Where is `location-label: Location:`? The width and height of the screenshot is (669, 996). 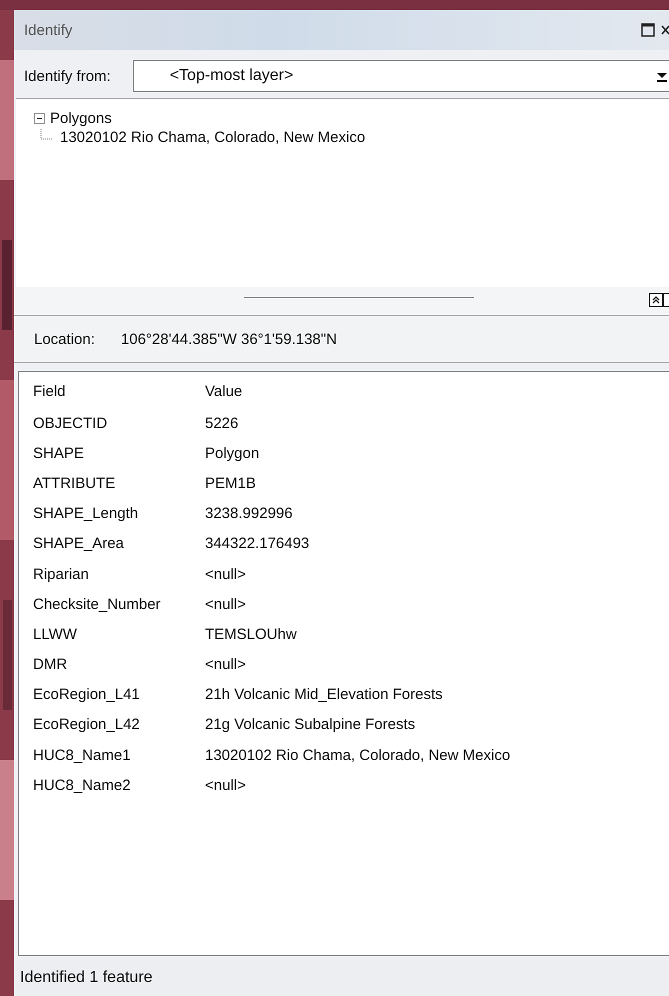 location-label: Location: is located at coordinates (64, 339).